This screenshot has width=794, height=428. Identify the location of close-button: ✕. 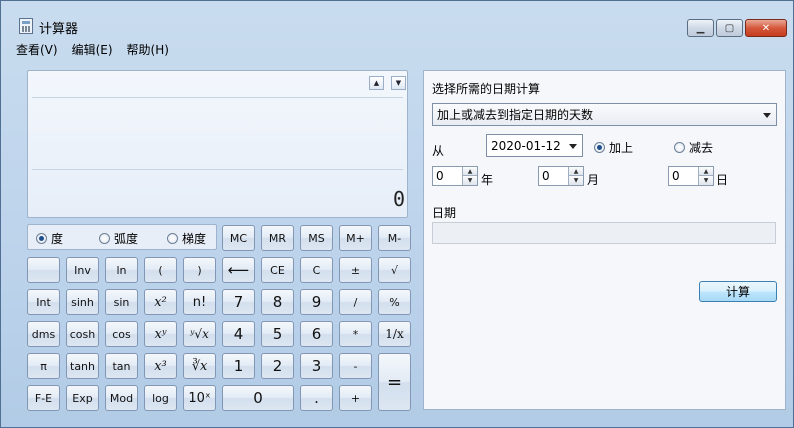
(766, 28).